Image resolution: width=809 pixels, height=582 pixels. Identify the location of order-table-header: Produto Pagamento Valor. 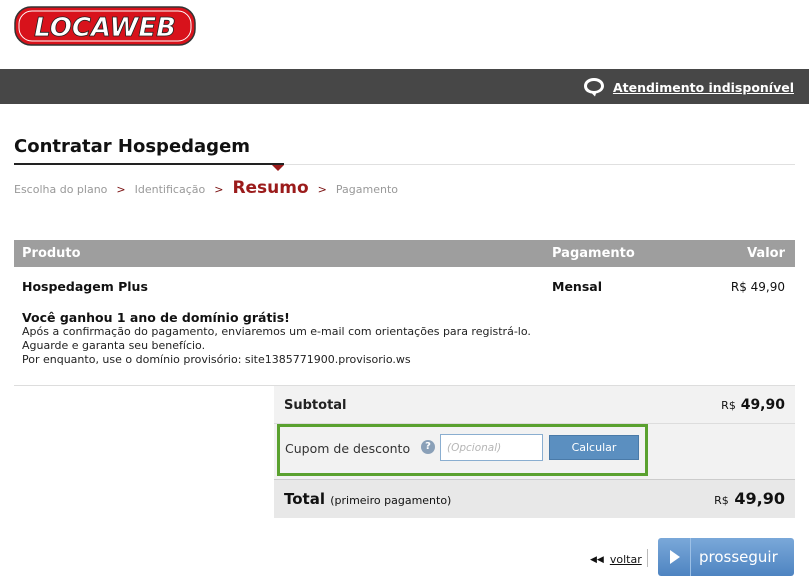
(404, 253).